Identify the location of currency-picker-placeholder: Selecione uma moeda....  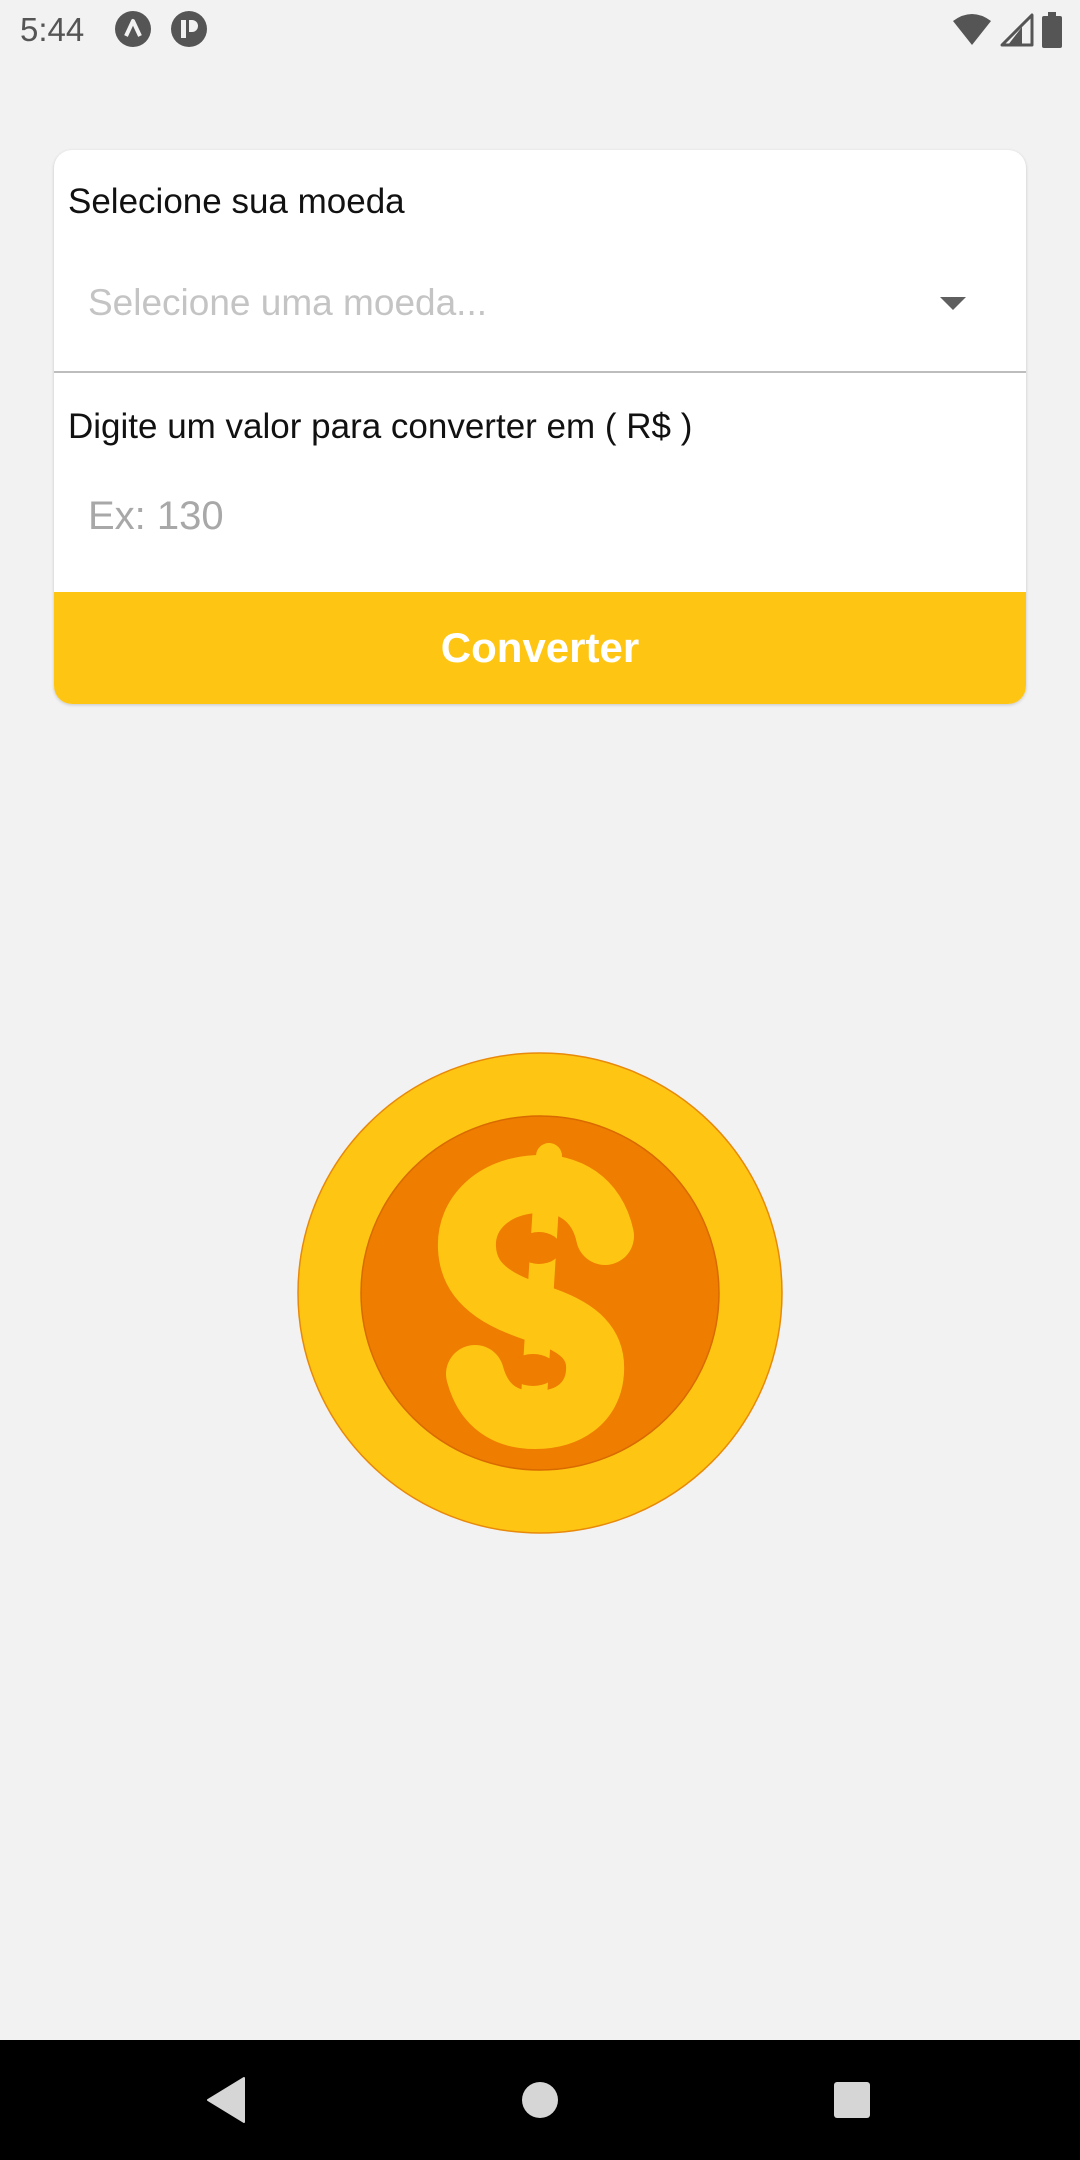
(288, 302).